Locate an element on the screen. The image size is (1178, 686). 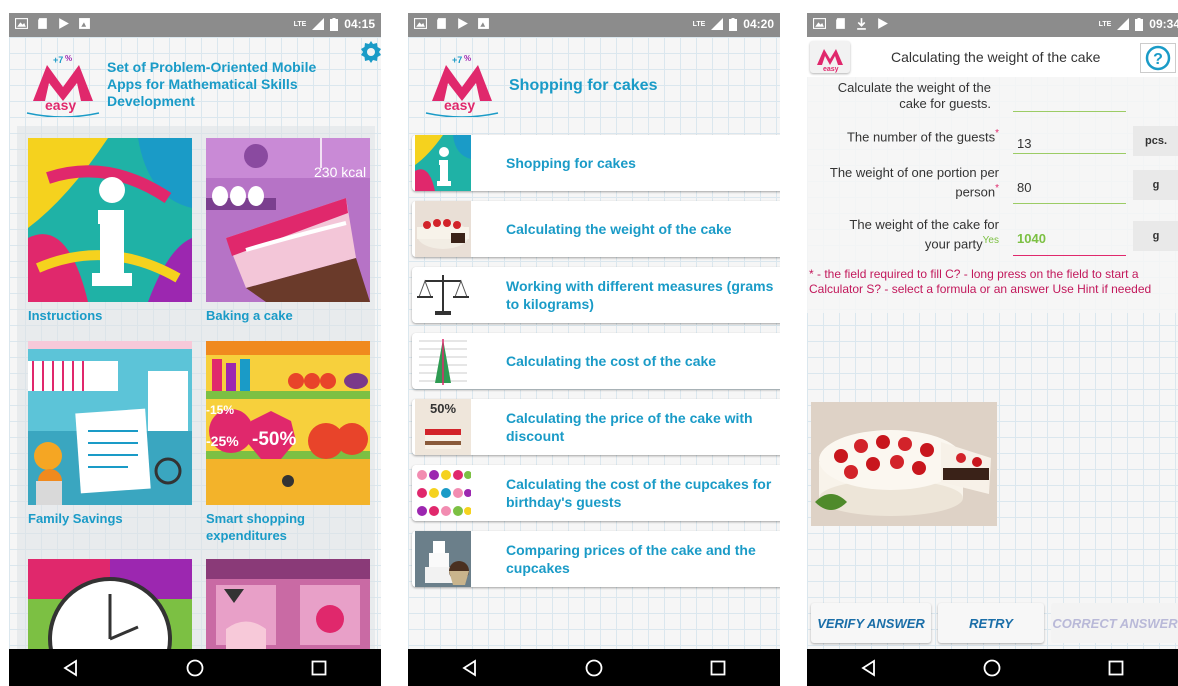
question-answer-underline is located at coordinates (1069, 111).